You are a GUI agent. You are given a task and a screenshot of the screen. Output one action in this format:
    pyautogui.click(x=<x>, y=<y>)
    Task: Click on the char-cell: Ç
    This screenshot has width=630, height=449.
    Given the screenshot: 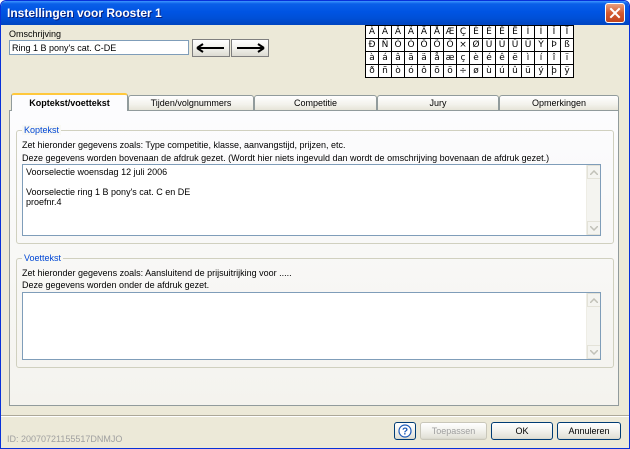 What is the action you would take?
    pyautogui.click(x=463, y=32)
    